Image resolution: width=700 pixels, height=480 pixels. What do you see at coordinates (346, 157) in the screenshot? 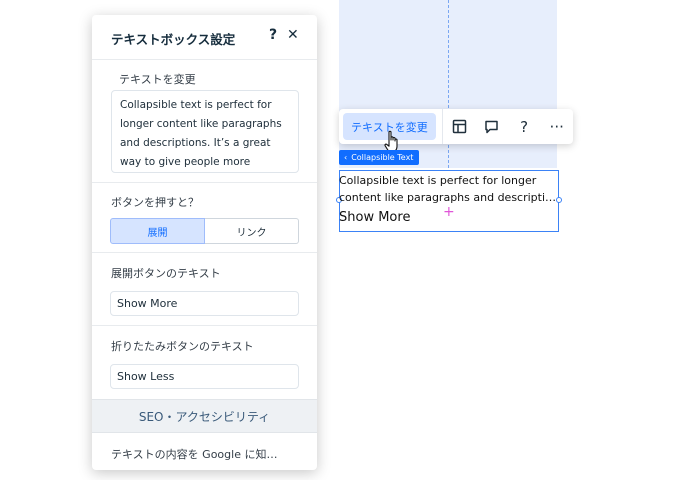
I see `chevron-left-icon: ‹` at bounding box center [346, 157].